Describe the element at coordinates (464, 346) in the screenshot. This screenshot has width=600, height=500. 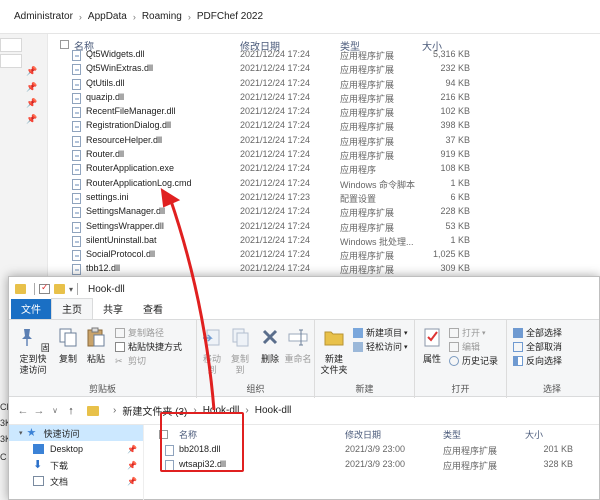
I see `edit-button: 编辑` at that location.